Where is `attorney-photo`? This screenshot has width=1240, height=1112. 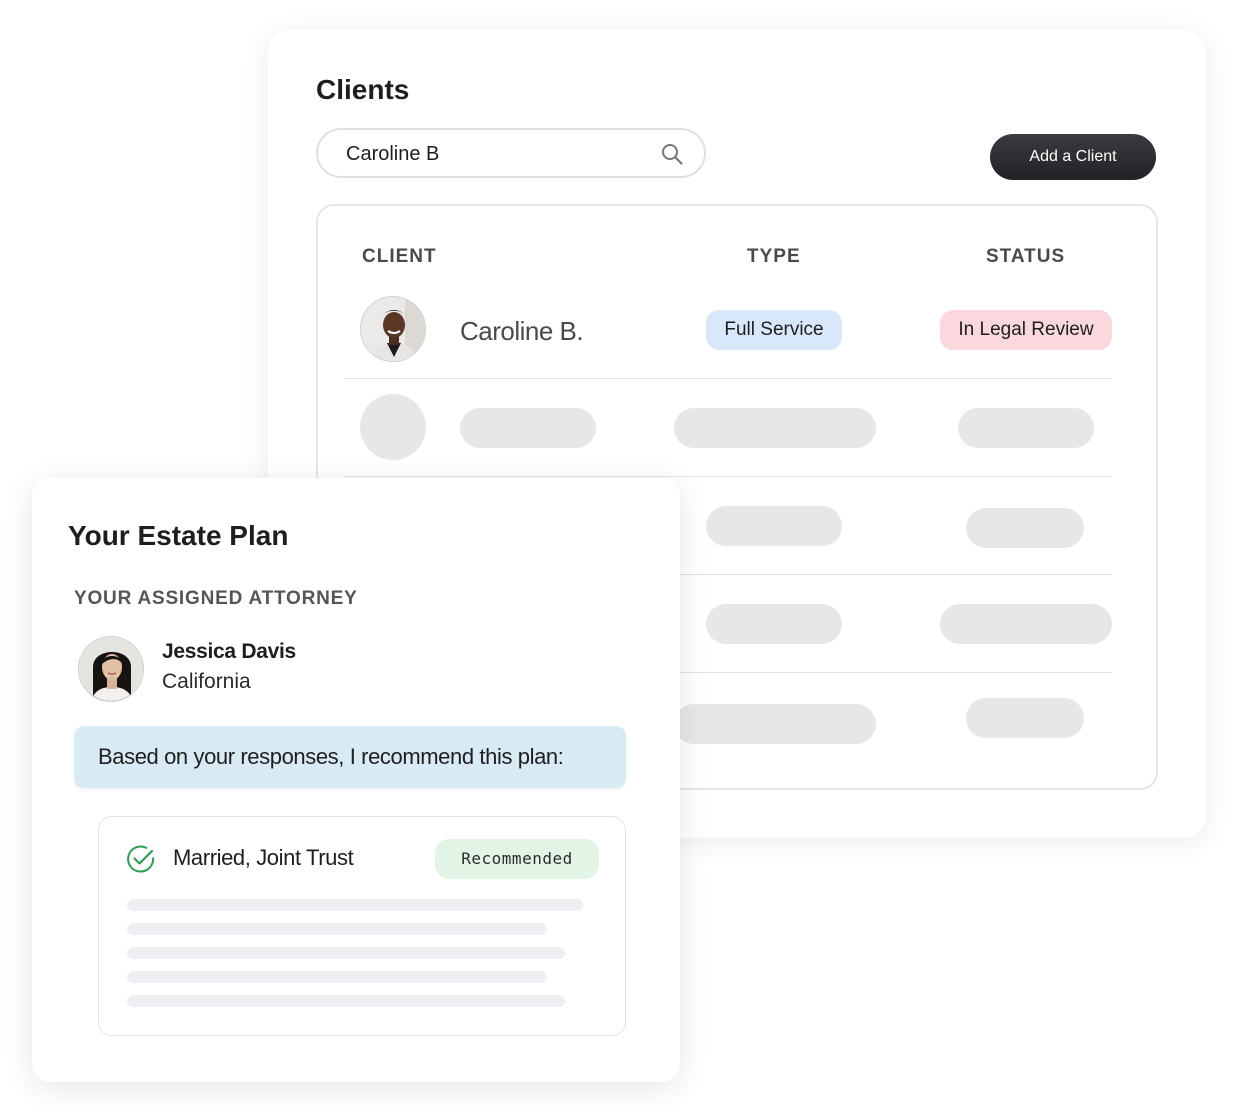
attorney-photo is located at coordinates (111, 669).